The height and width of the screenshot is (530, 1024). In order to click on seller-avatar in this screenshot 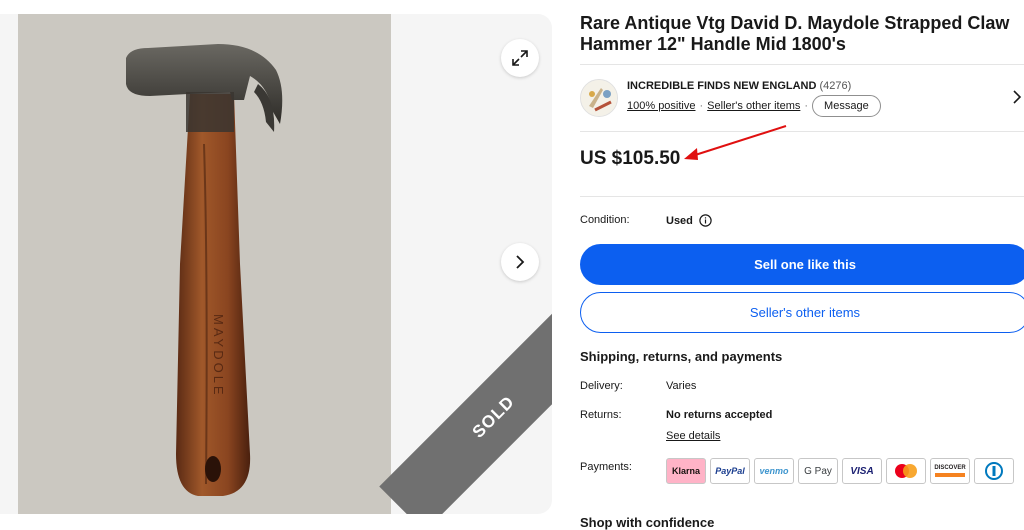, I will do `click(599, 98)`.